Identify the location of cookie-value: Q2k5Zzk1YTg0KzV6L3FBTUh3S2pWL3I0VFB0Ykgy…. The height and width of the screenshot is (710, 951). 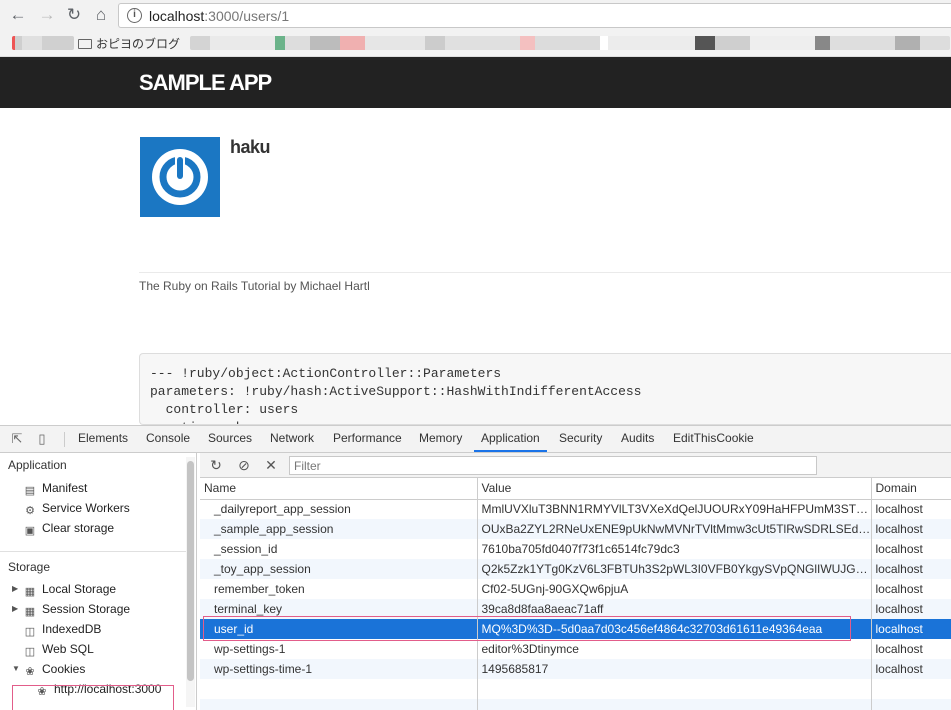
(674, 569).